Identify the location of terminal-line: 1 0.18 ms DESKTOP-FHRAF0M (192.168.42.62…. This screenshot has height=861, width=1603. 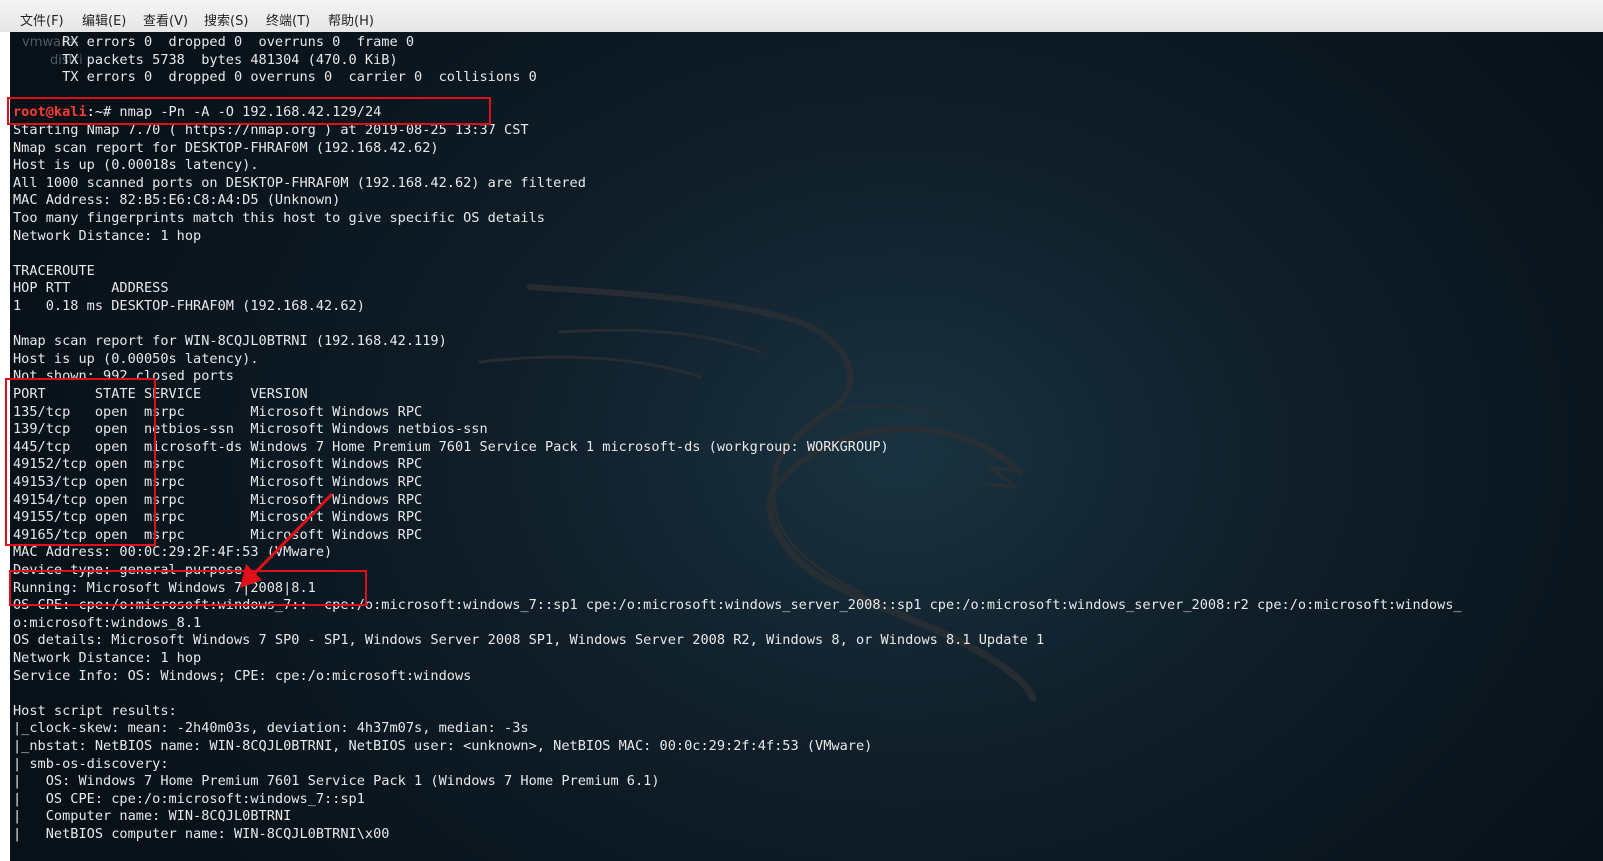
(189, 306).